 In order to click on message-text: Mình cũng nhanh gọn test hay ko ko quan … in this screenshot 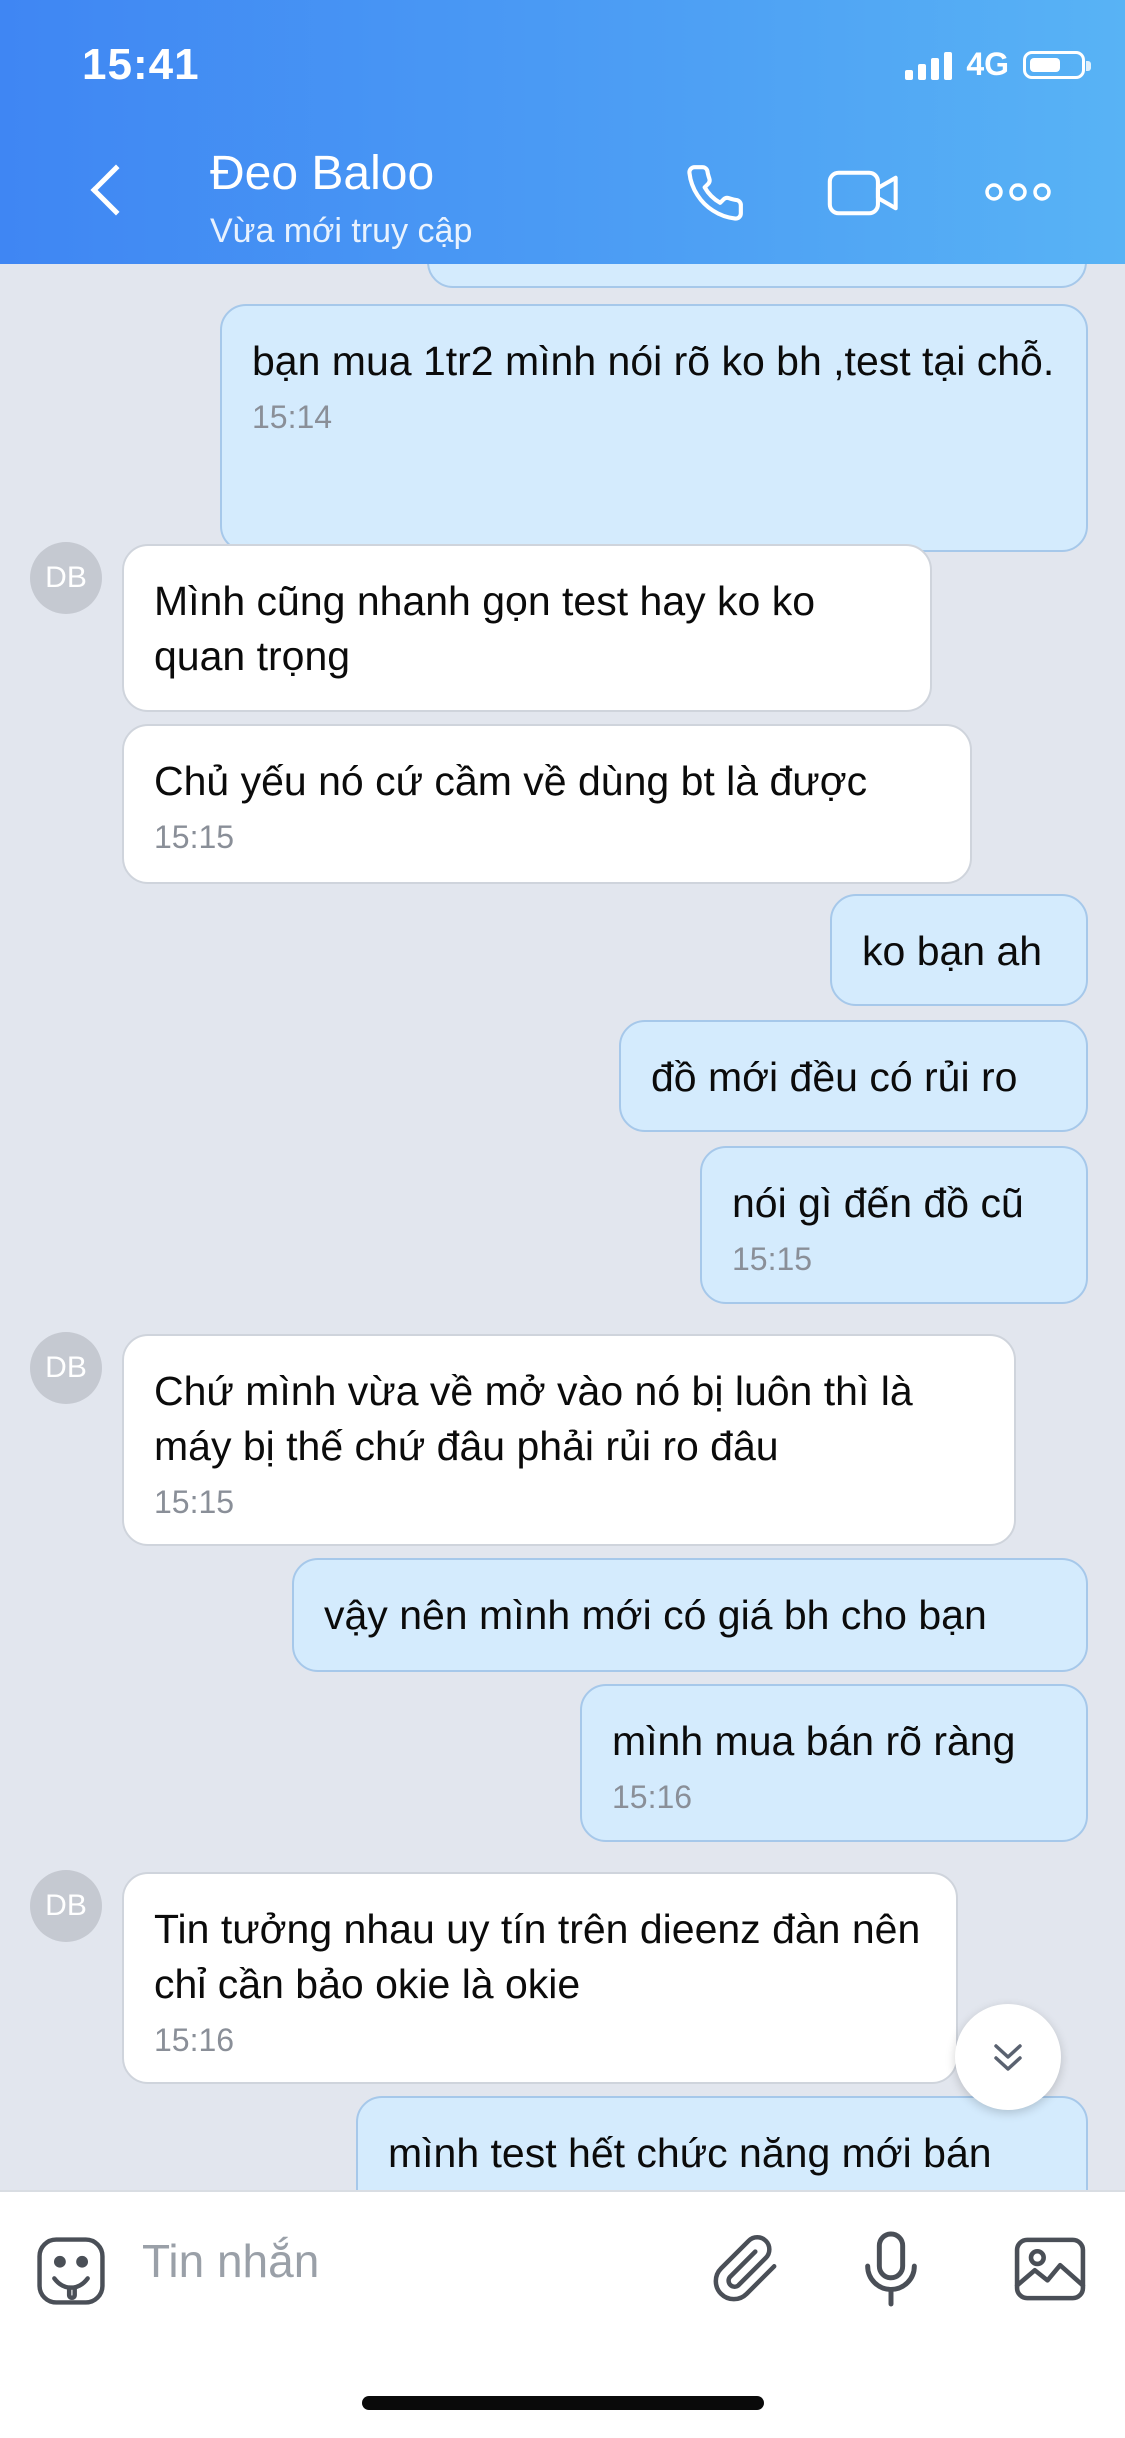, I will do `click(485, 628)`.